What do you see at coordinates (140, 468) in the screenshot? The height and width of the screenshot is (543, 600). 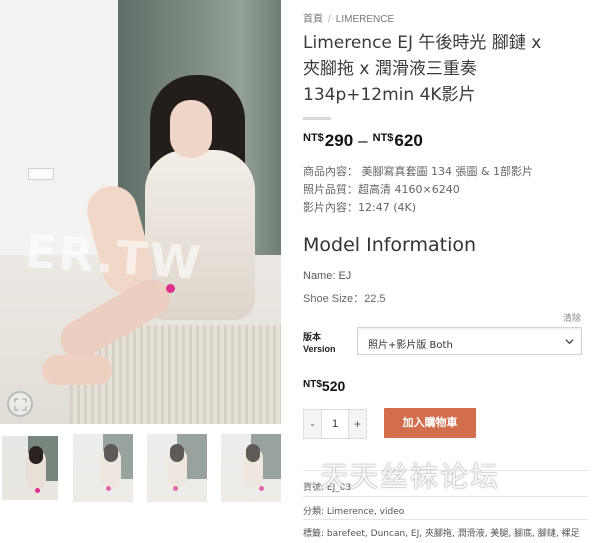 I see `thumbnail-strip` at bounding box center [140, 468].